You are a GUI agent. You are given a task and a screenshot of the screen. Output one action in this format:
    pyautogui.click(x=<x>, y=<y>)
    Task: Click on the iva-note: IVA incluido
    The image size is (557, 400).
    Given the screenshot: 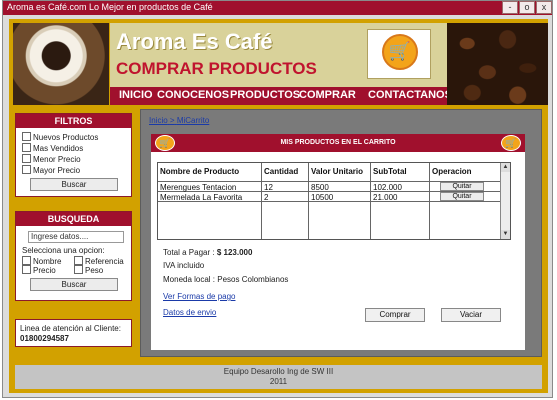 What is the action you would take?
    pyautogui.click(x=184, y=265)
    